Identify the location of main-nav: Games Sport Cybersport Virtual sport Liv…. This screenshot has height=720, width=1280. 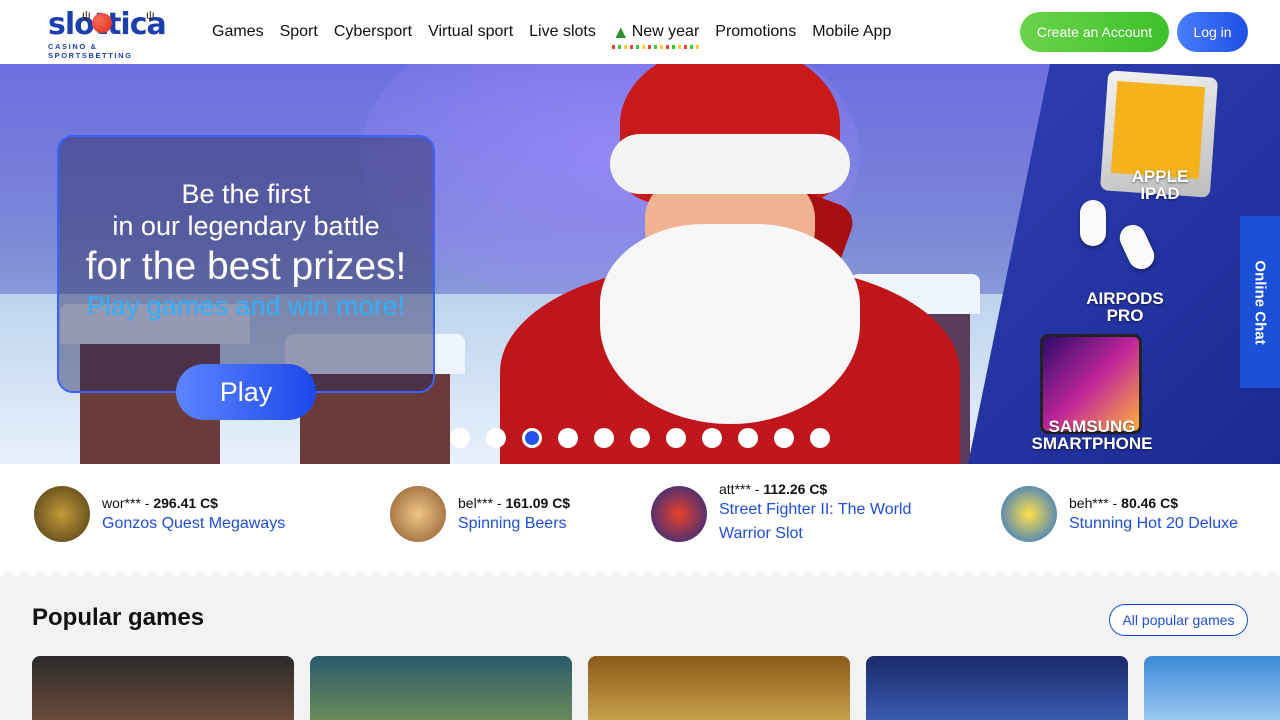
(551, 32).